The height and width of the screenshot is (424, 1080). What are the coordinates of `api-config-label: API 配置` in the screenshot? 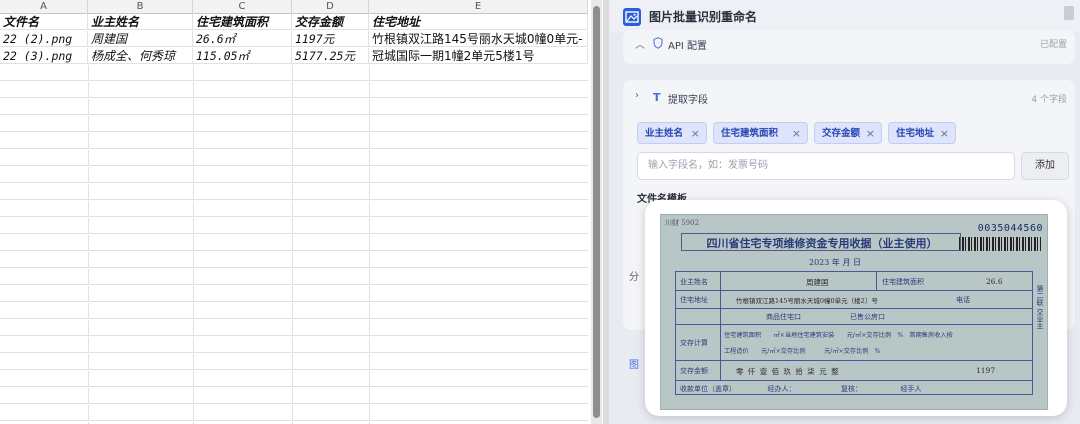 It's located at (687, 46).